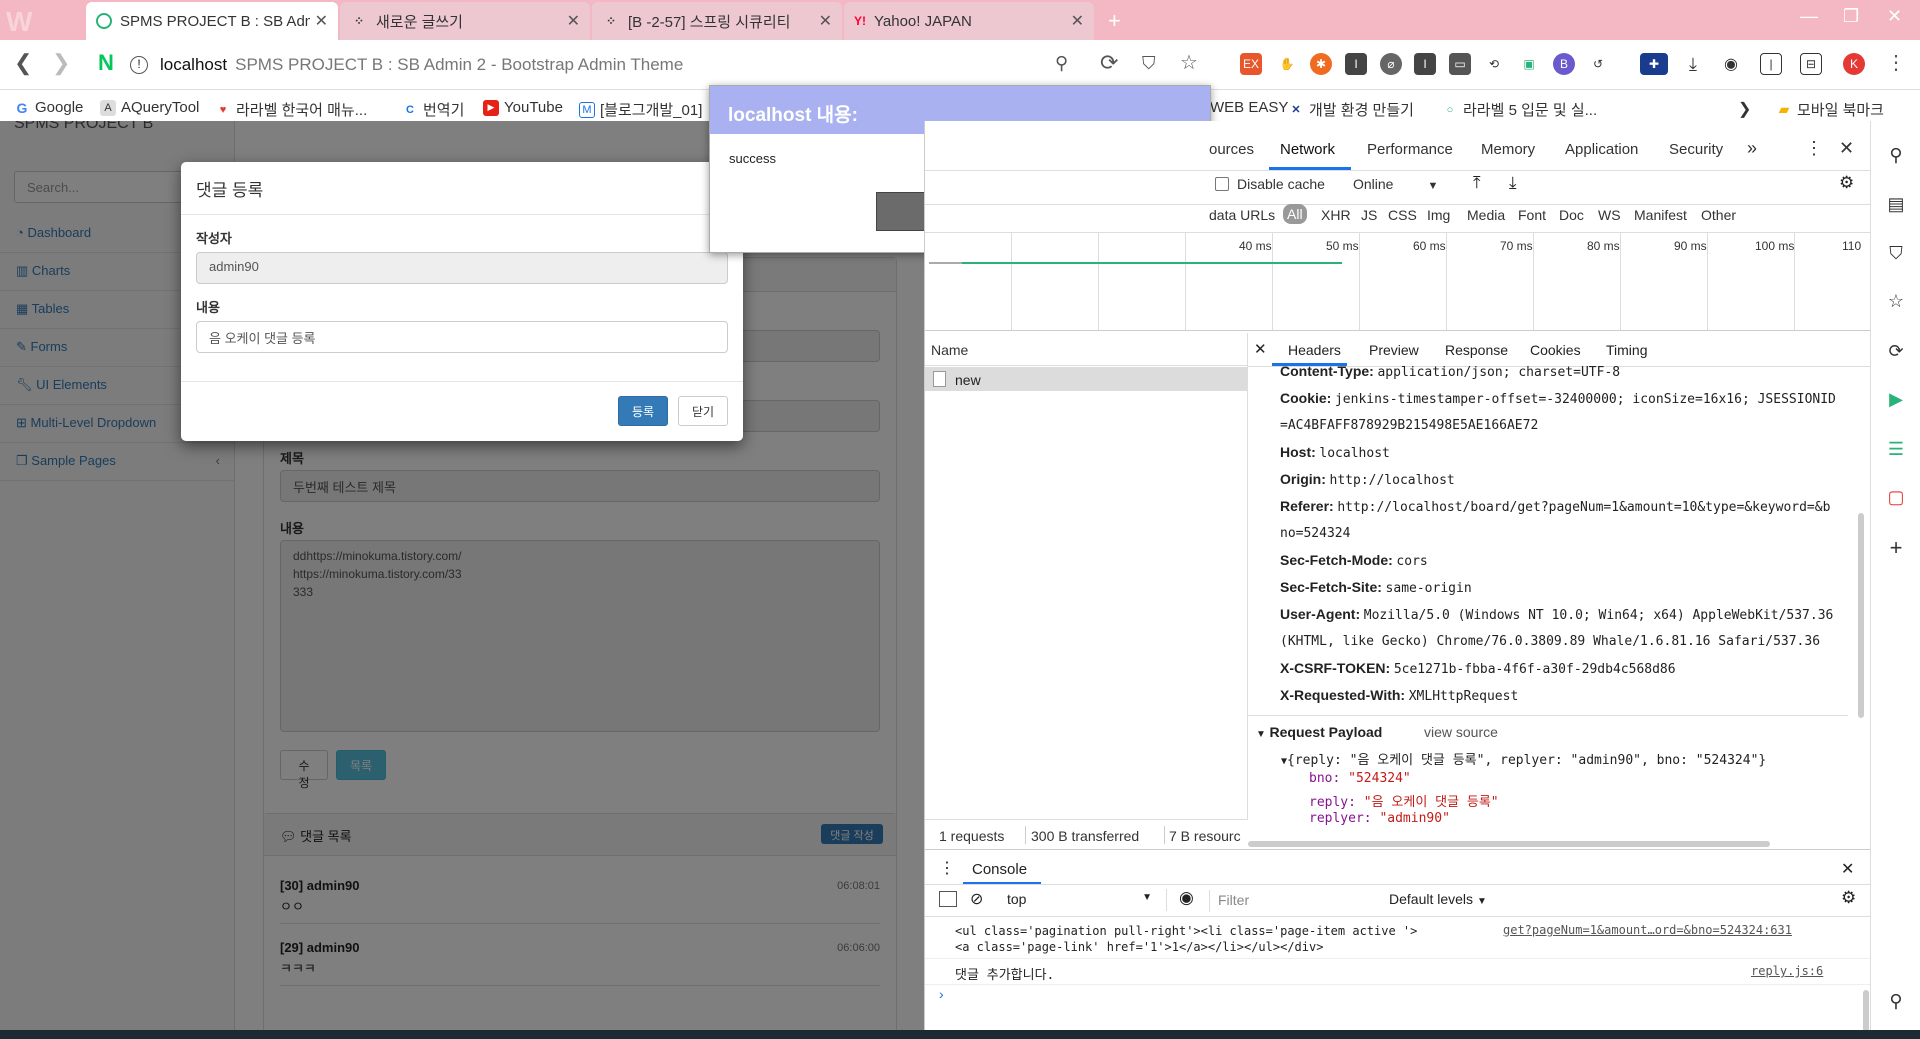 This screenshot has width=1920, height=1039. I want to click on tab-security: Security, so click(1696, 149).